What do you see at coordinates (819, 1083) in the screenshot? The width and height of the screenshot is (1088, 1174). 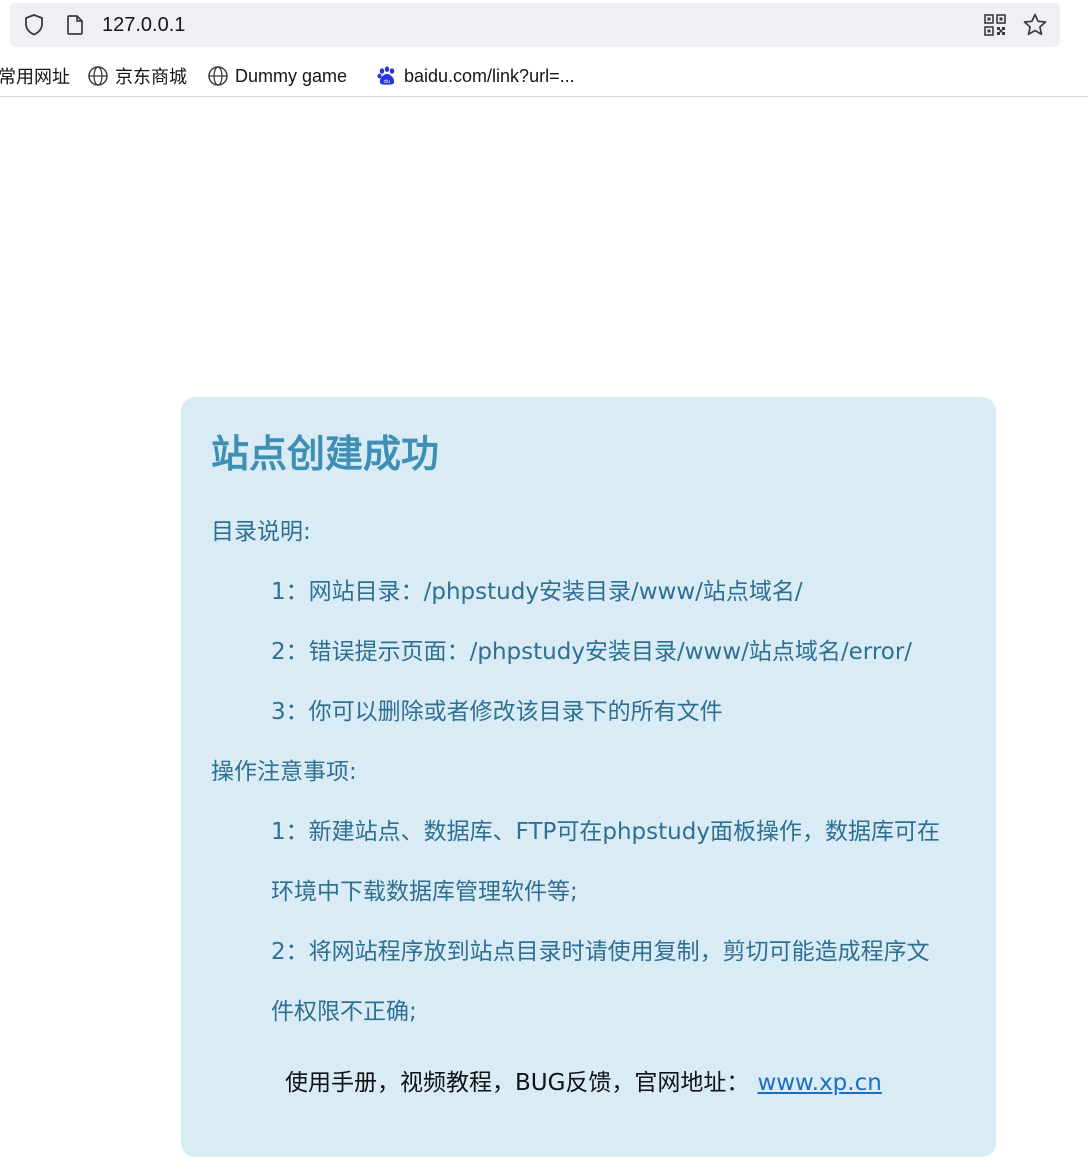 I see `official-site-link: www.xp.cn` at bounding box center [819, 1083].